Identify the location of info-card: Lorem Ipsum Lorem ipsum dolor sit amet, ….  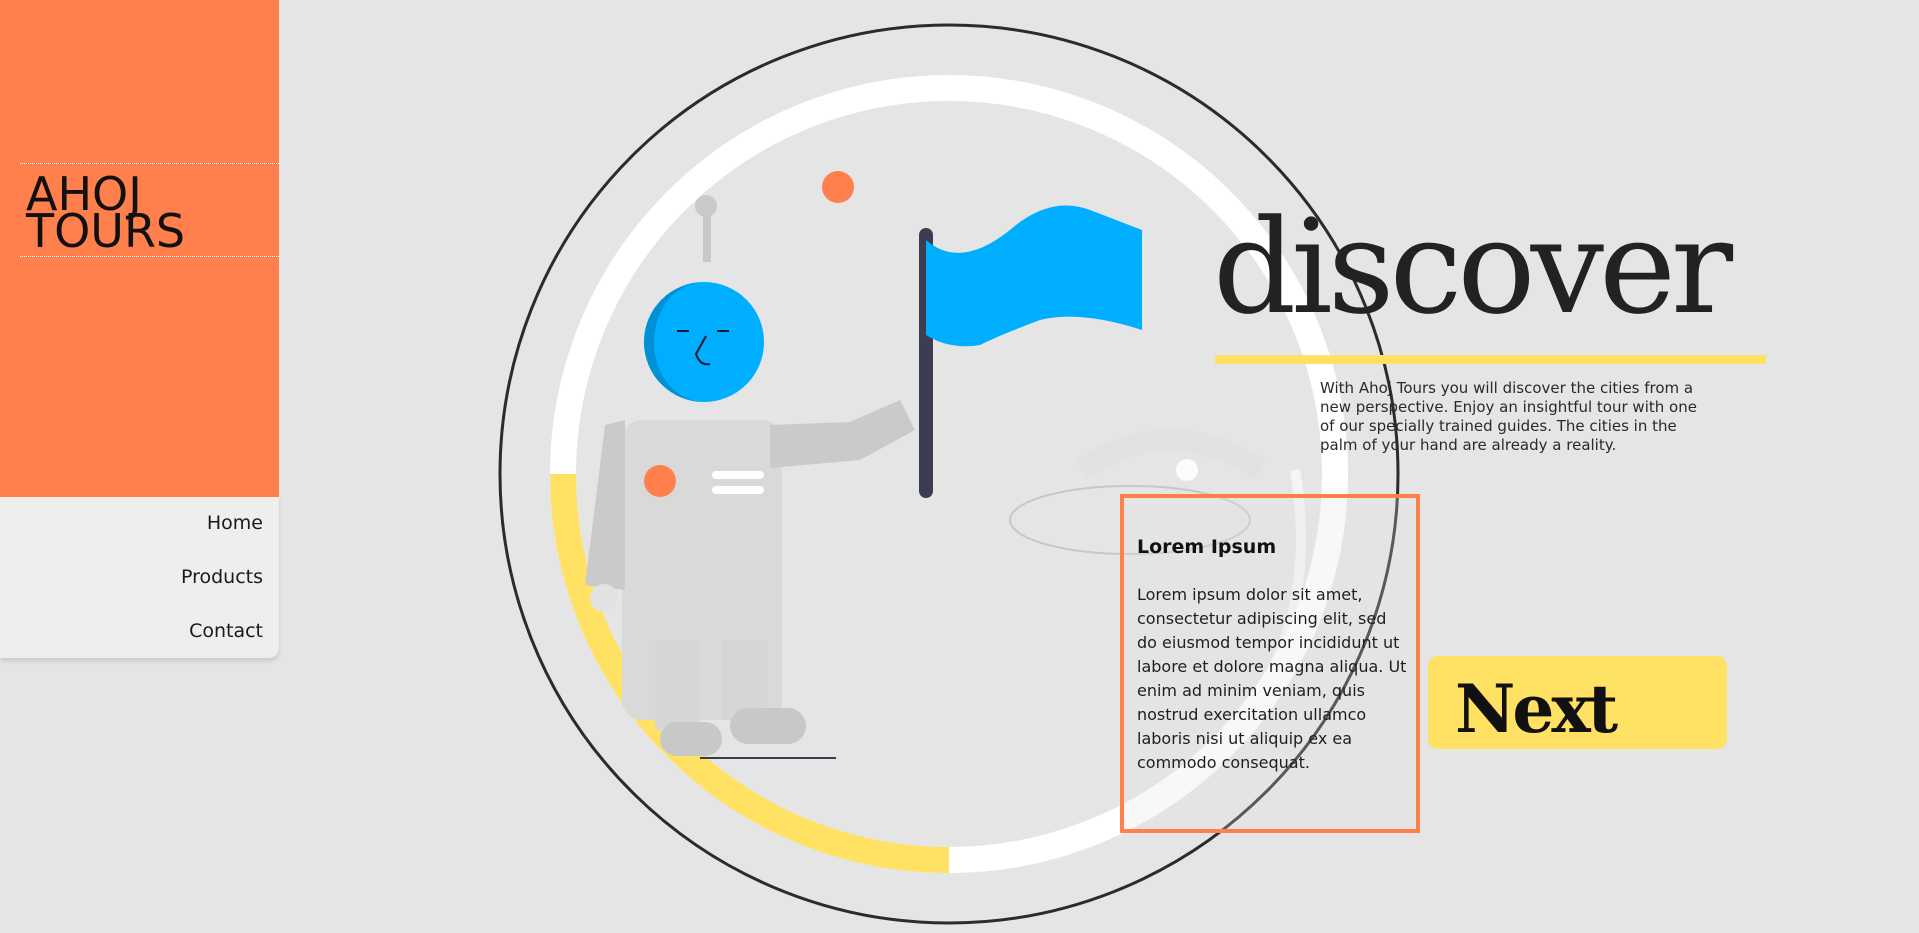
(1270, 663).